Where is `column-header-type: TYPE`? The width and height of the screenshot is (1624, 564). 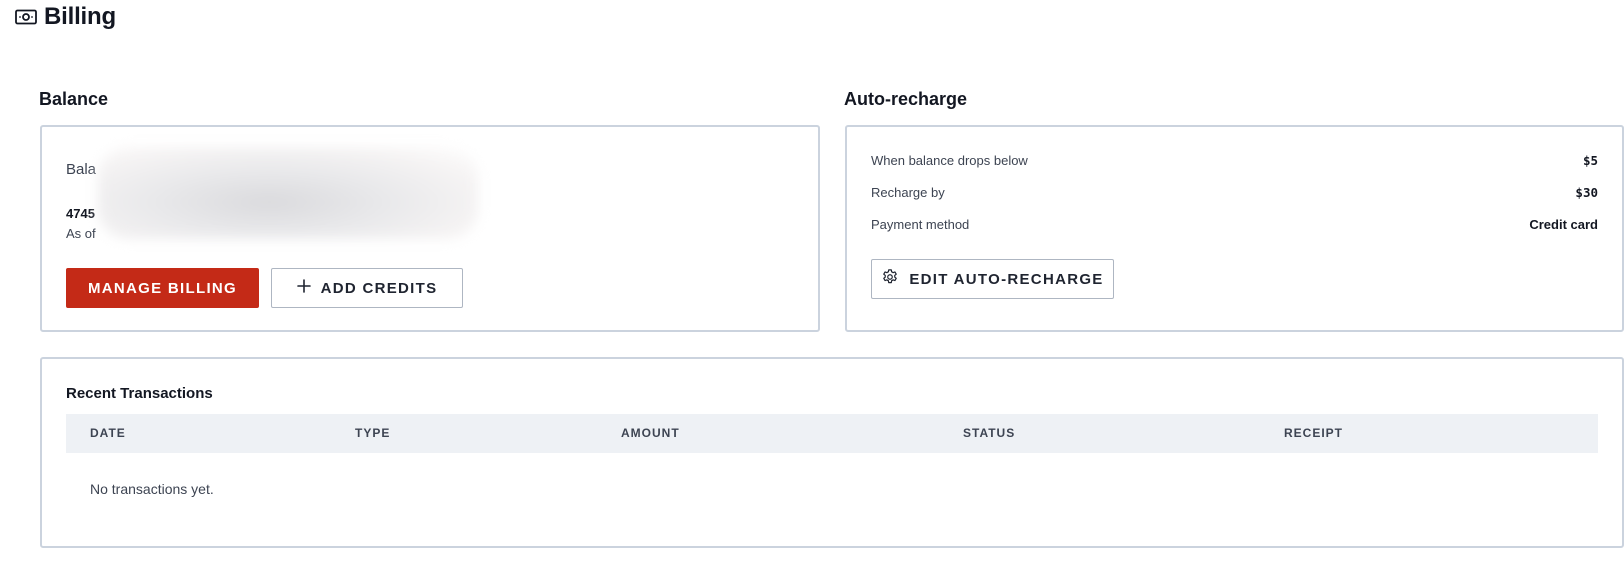
column-header-type: TYPE is located at coordinates (372, 433).